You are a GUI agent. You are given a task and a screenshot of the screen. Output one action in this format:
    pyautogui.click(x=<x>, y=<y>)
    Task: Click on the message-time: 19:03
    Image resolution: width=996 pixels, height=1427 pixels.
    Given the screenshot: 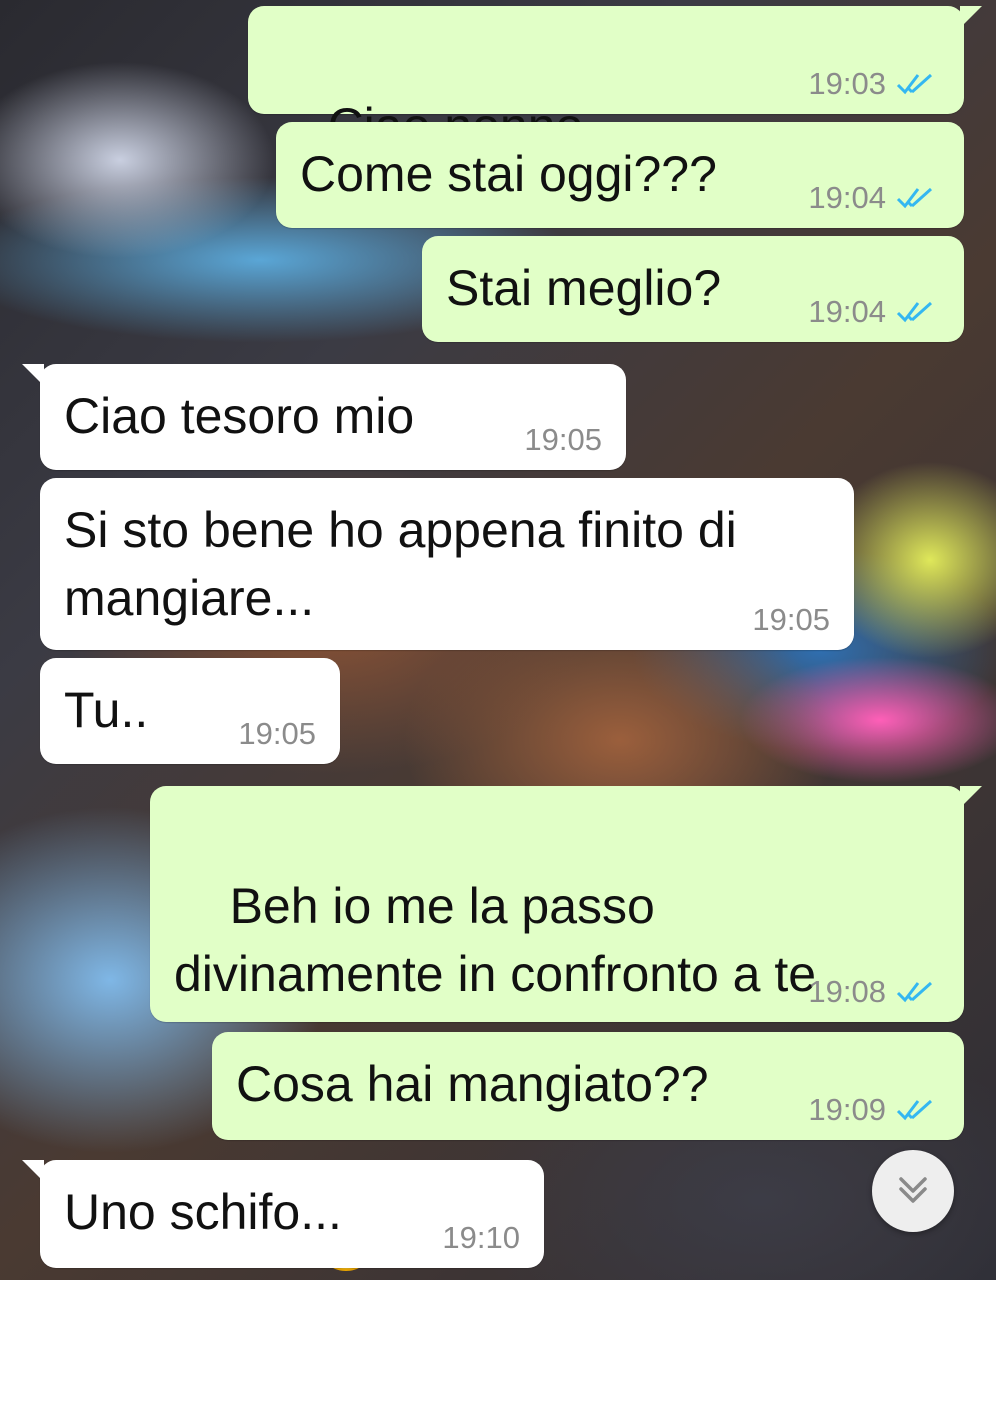 What is the action you would take?
    pyautogui.click(x=847, y=83)
    